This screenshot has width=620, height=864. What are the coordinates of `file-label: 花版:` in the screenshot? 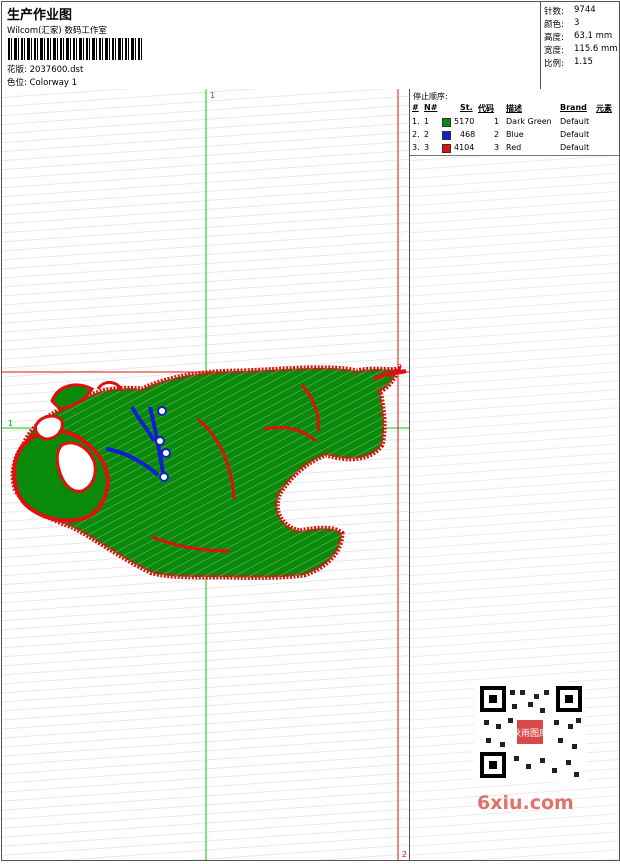 It's located at (17, 70).